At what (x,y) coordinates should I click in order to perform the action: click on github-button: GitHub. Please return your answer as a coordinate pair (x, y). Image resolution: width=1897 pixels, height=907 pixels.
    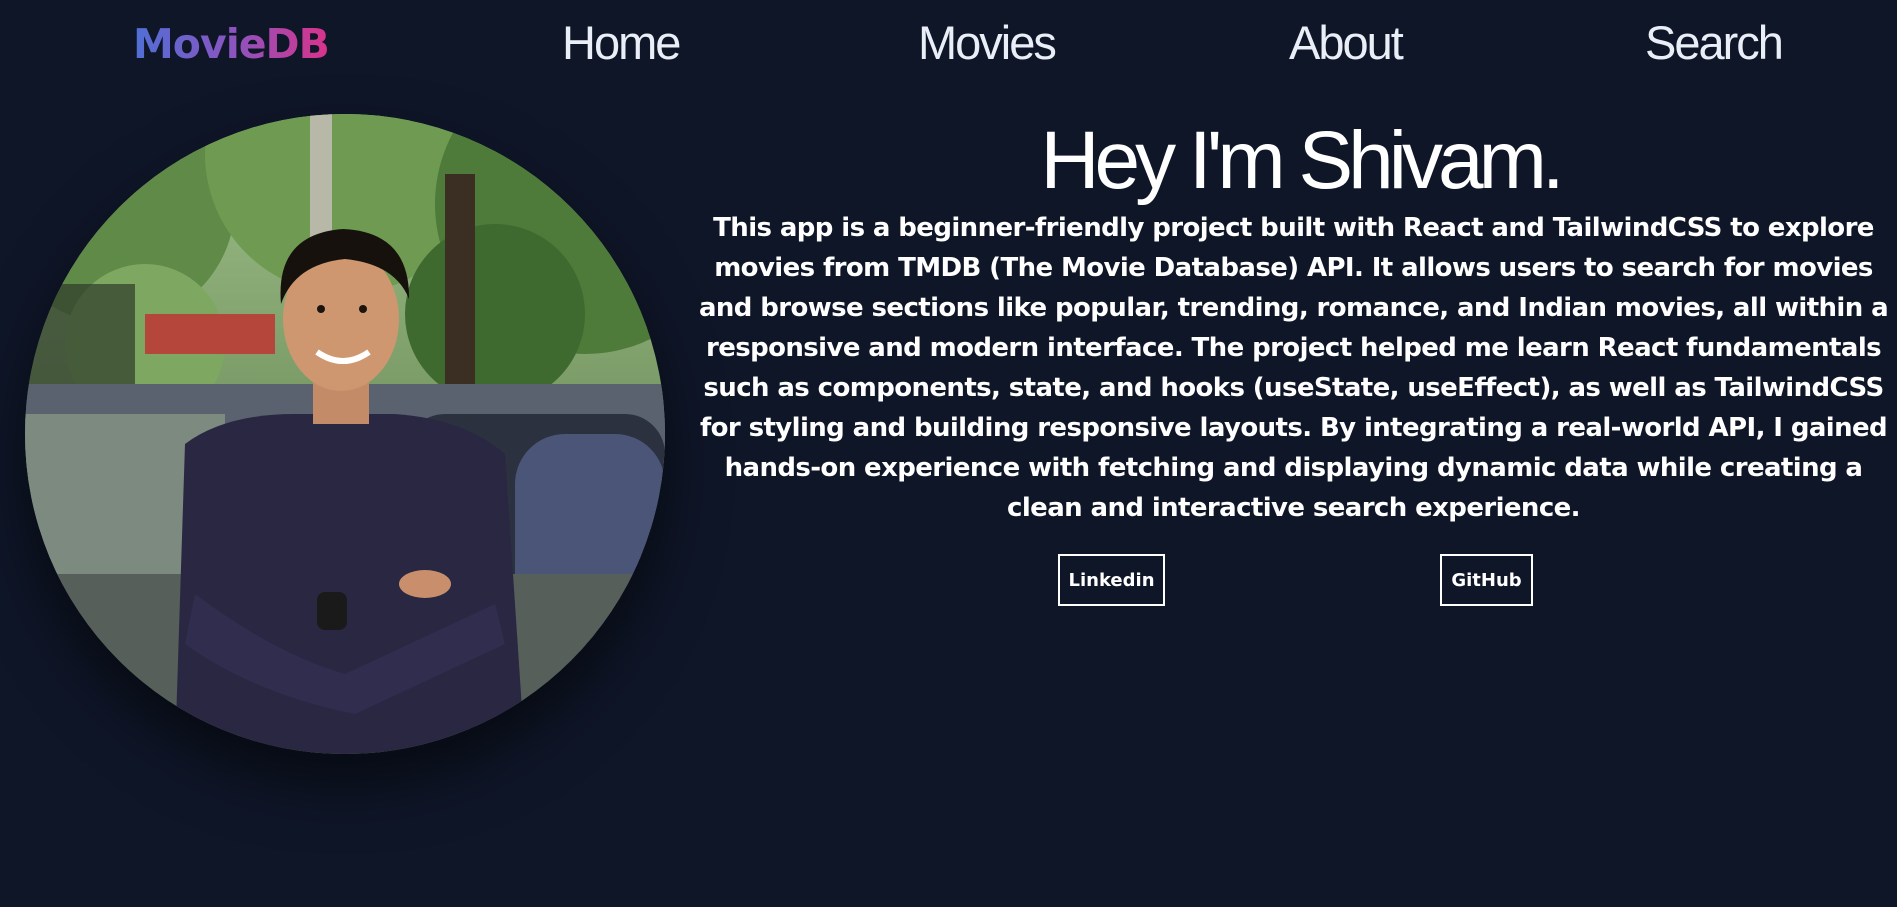
    Looking at the image, I should click on (1486, 580).